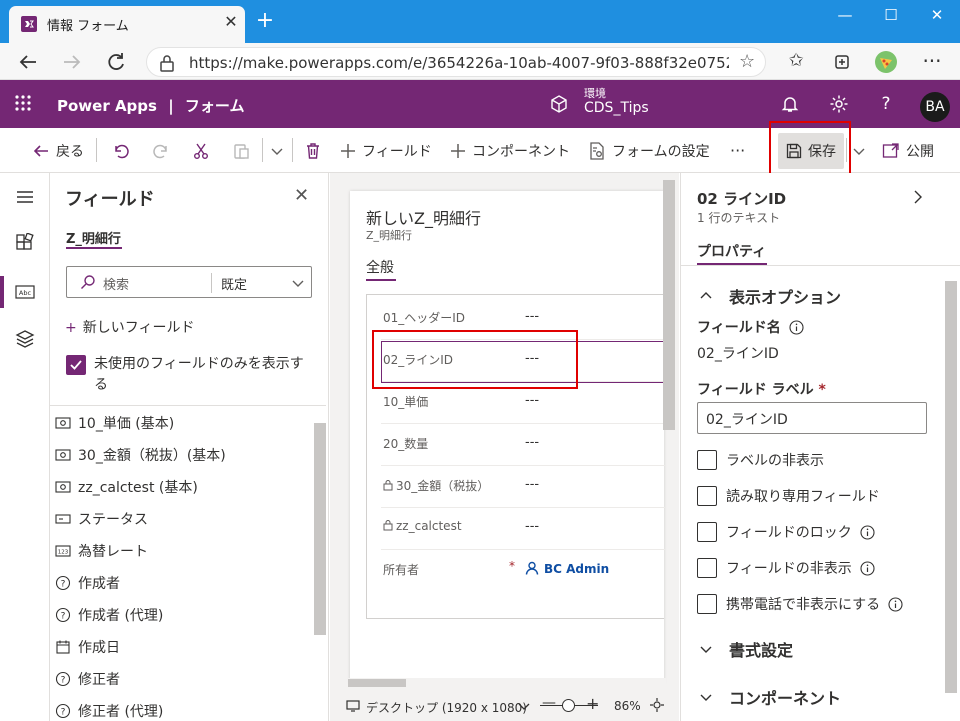 This screenshot has height=721, width=960. I want to click on search-input: 検索, so click(116, 283).